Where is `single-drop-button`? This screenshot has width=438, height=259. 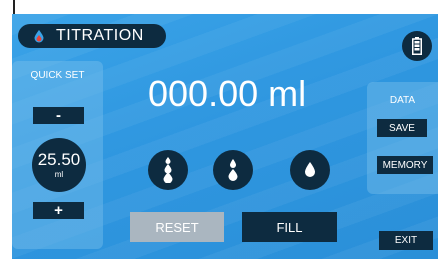
single-drop-button is located at coordinates (310, 170).